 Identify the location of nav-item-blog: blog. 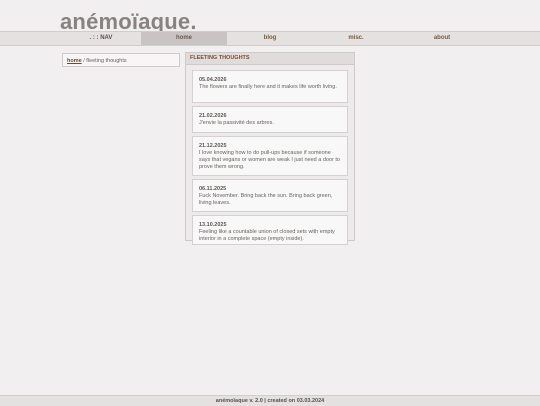
(270, 38).